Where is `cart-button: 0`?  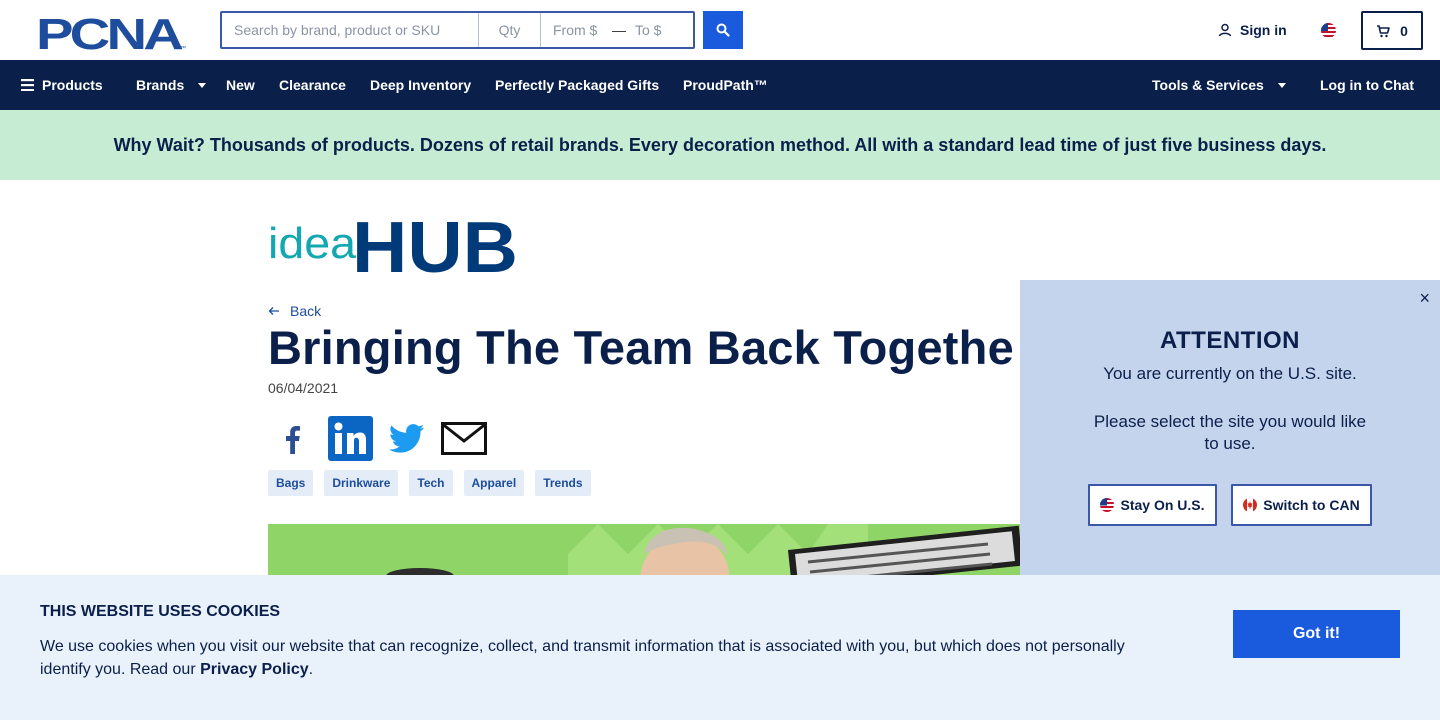 cart-button: 0 is located at coordinates (1392, 30).